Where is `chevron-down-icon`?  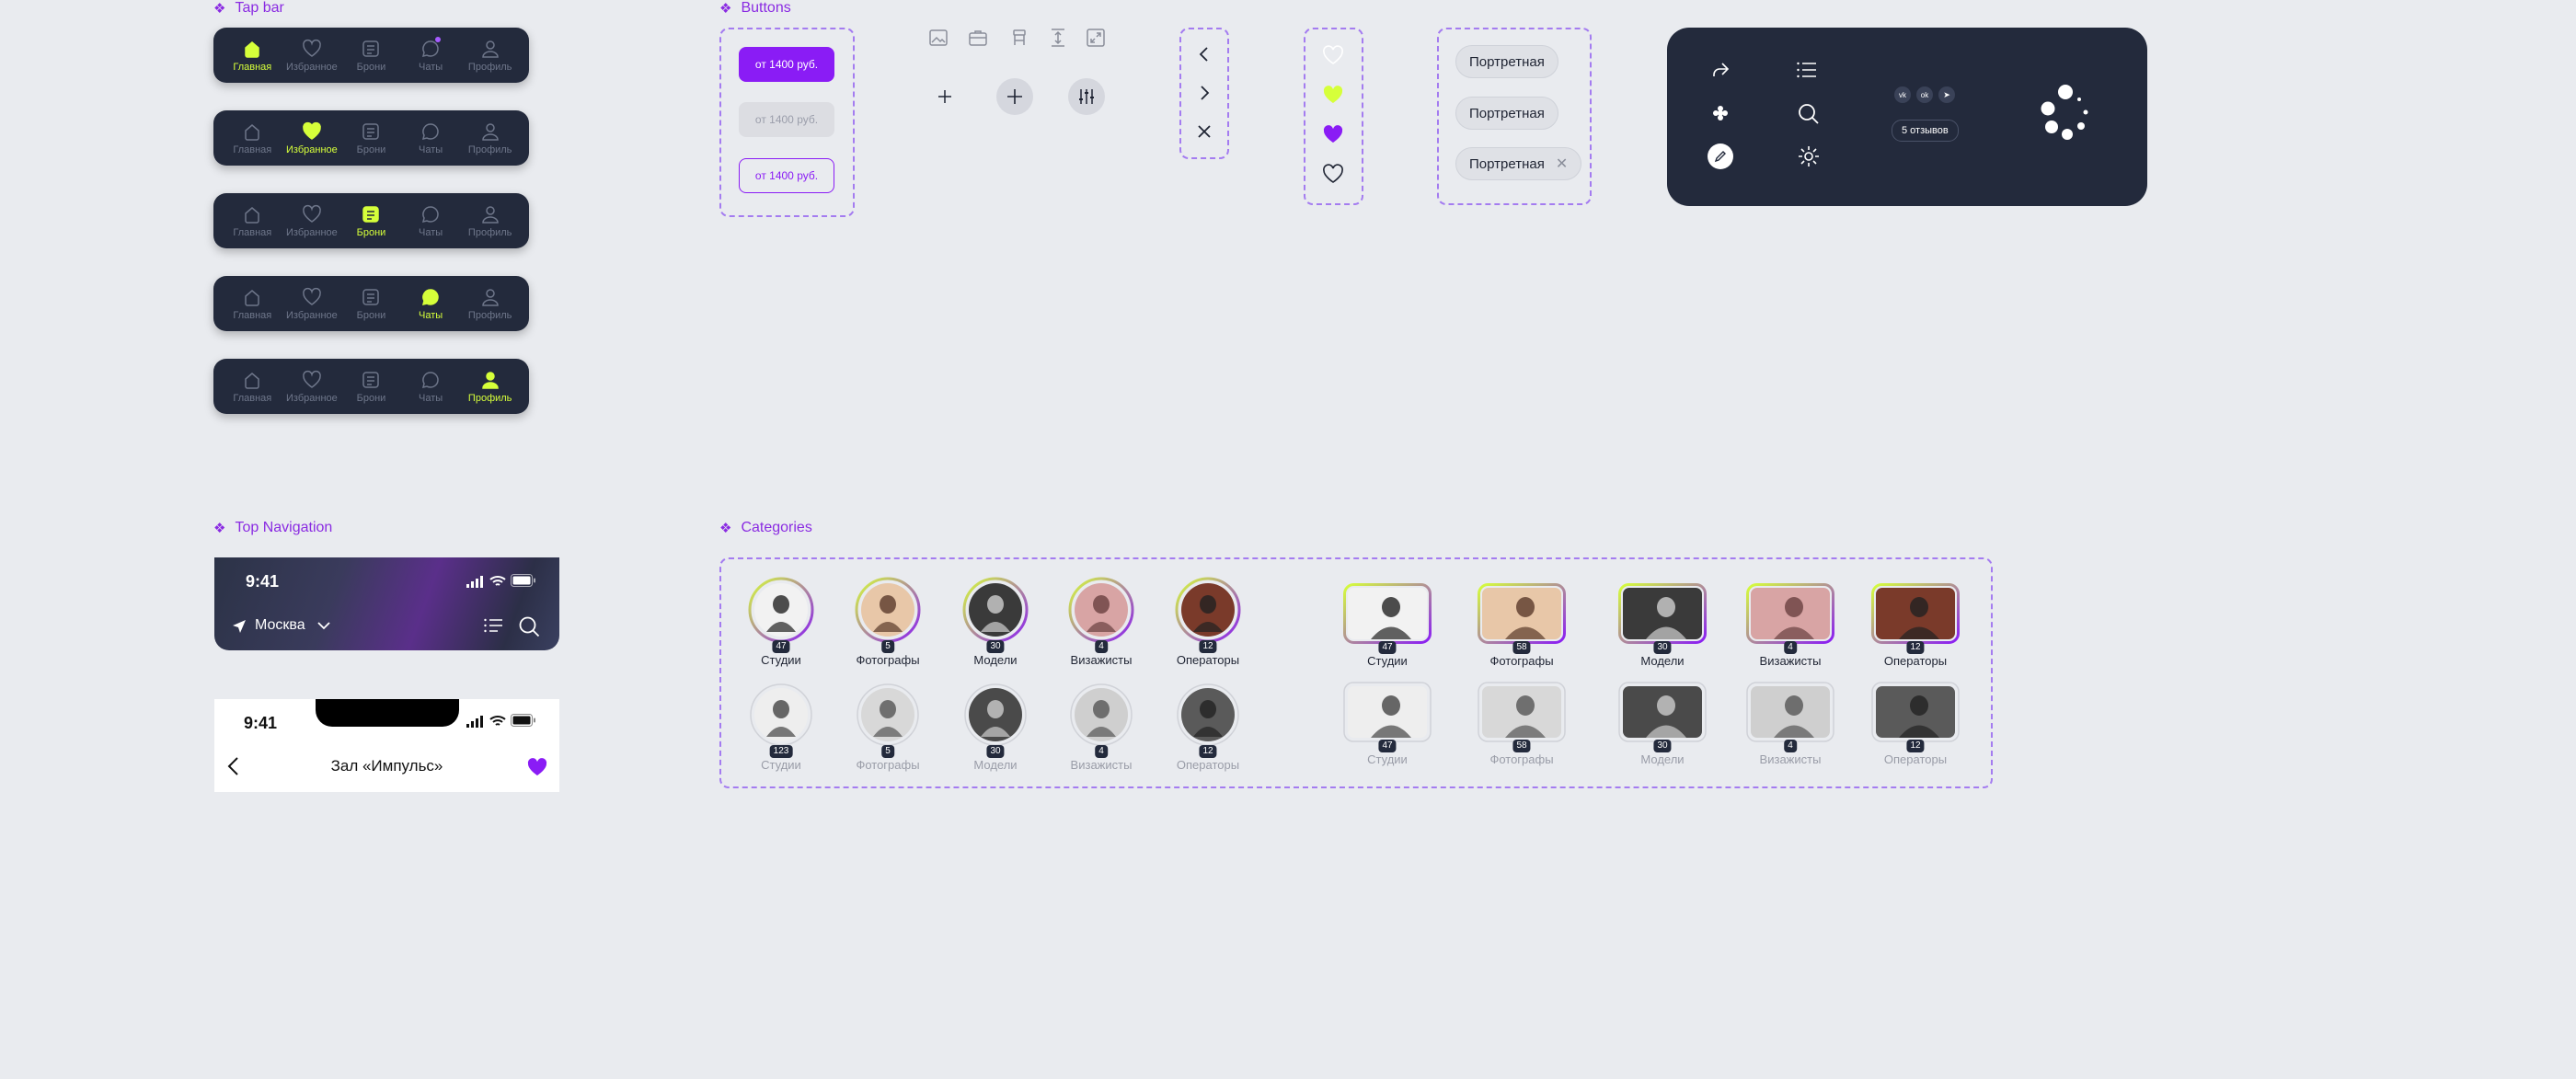
chevron-down-icon is located at coordinates (324, 625).